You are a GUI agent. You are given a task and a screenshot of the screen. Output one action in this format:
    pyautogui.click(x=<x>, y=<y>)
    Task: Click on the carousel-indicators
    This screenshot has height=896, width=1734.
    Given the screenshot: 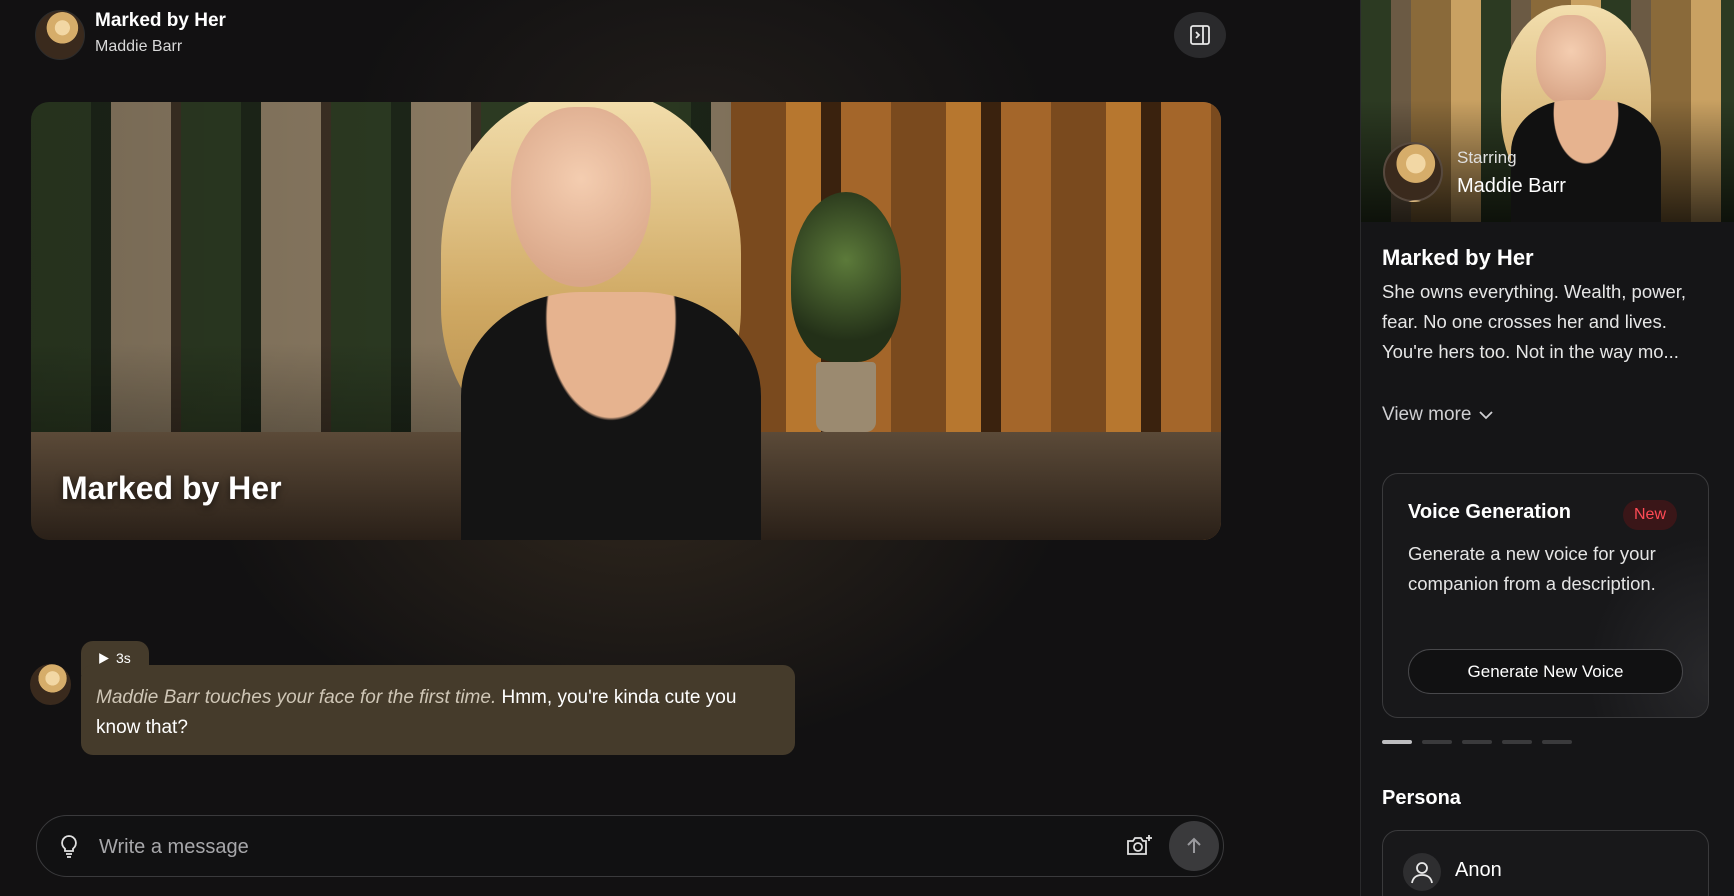 What is the action you would take?
    pyautogui.click(x=1477, y=742)
    